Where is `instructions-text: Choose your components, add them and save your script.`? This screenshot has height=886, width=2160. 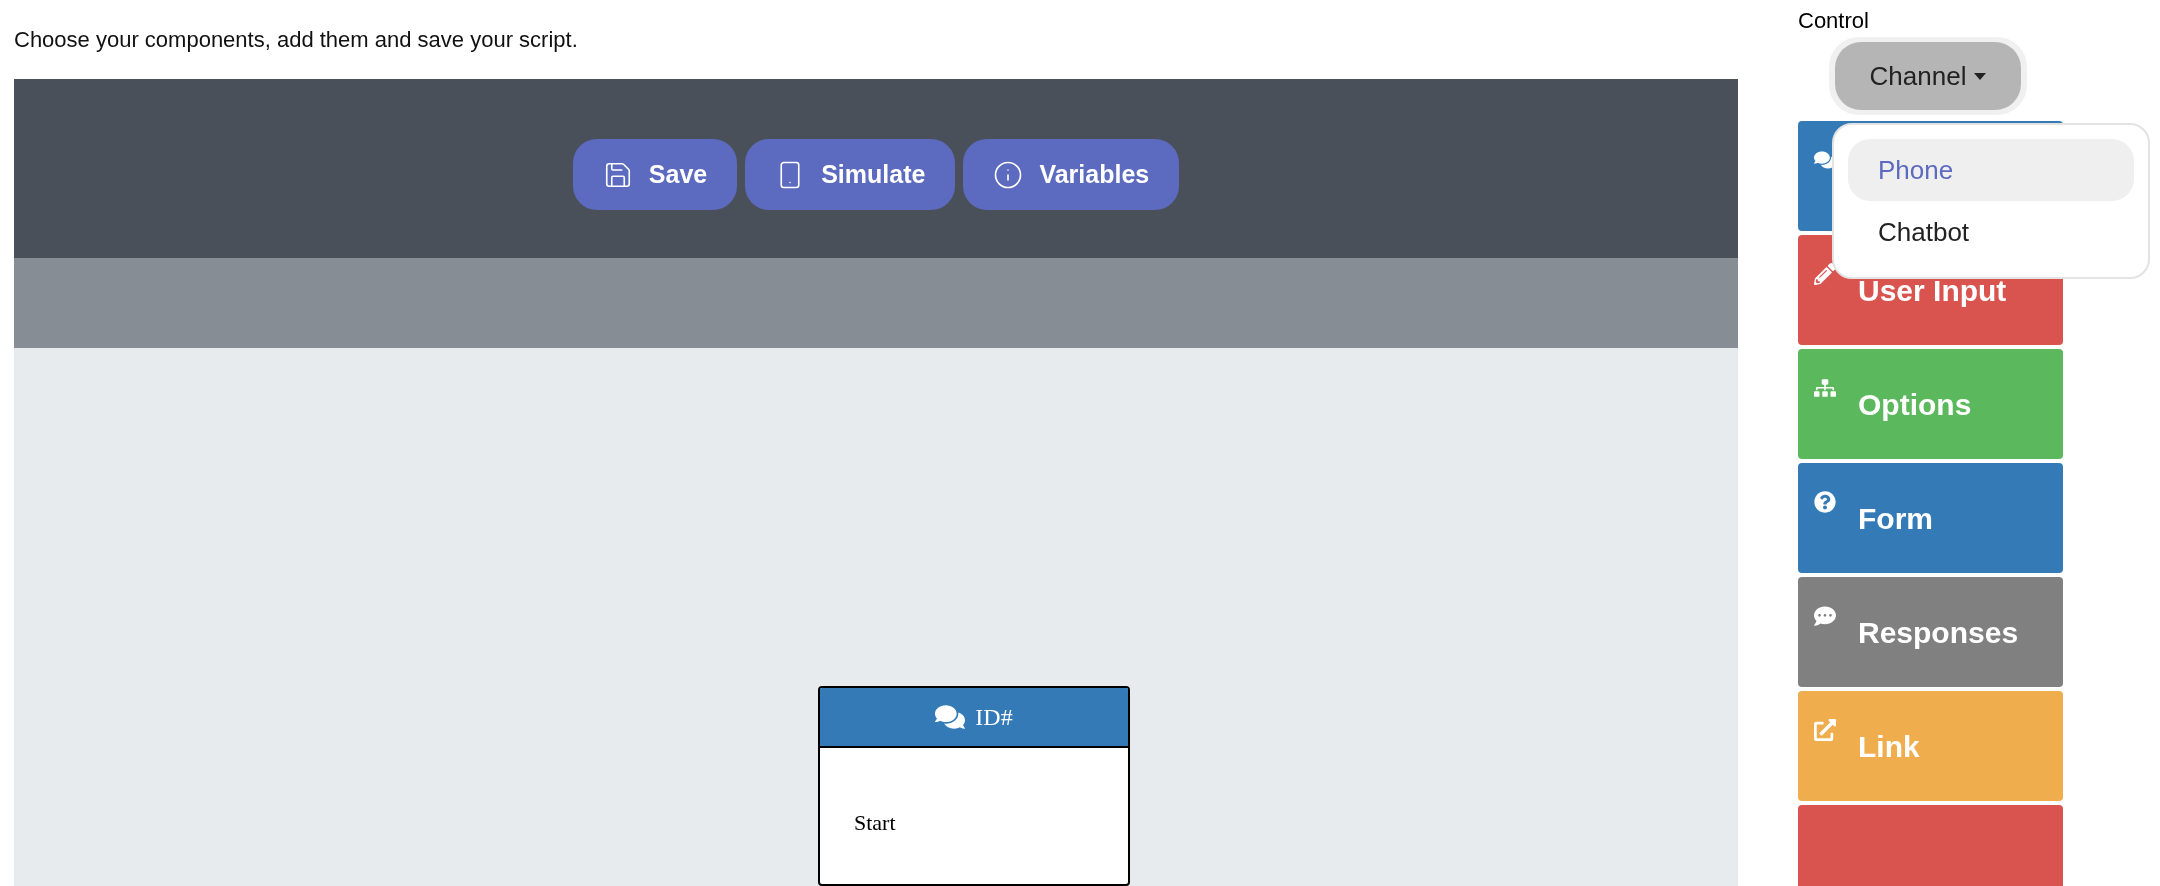 instructions-text: Choose your components, add them and save your script. is located at coordinates (296, 40).